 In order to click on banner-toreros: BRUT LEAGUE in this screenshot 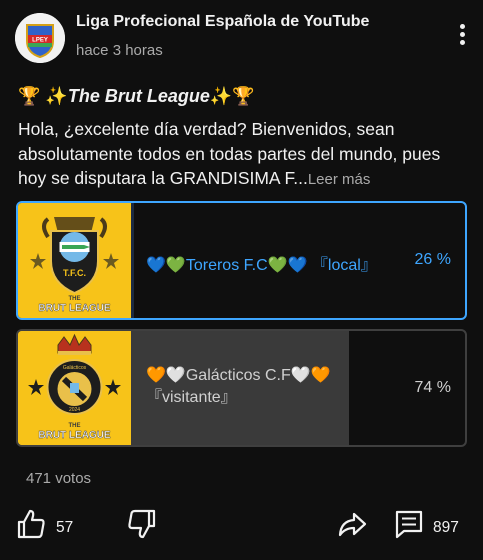, I will do `click(74, 308)`.